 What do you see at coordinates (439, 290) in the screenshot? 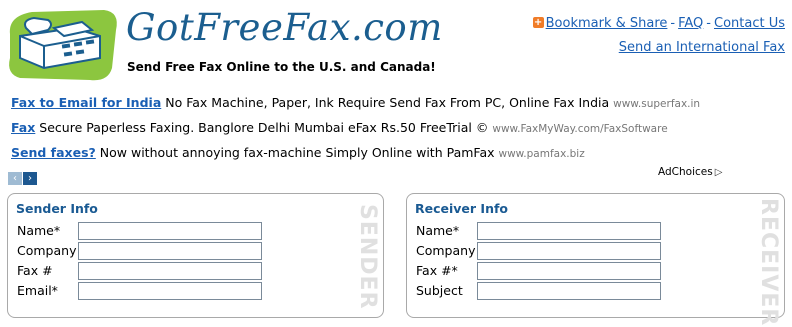
I see `receiver-subject-label: Subject` at bounding box center [439, 290].